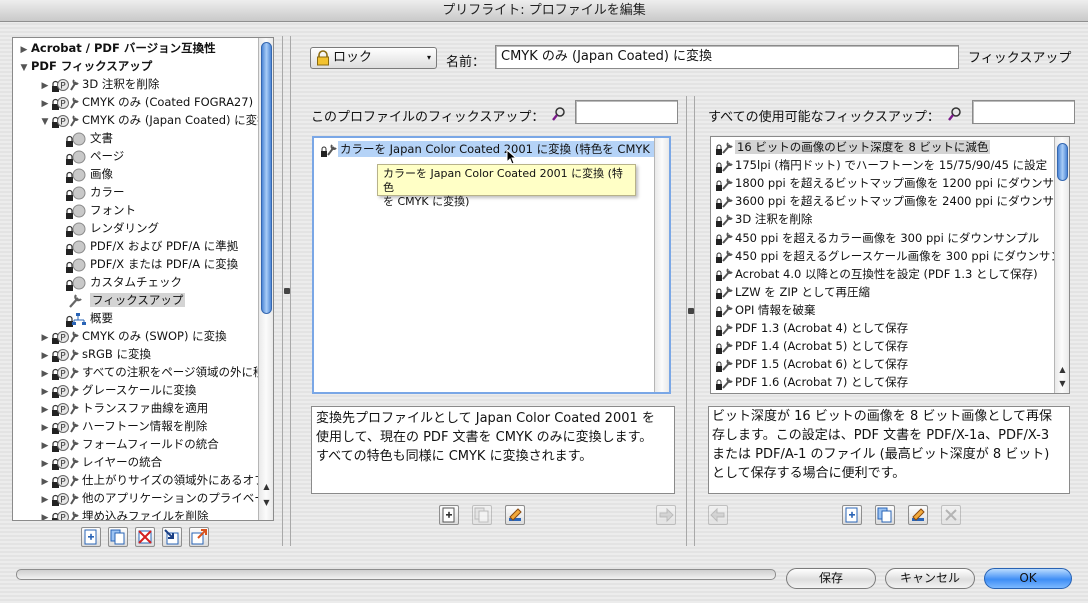 This screenshot has height=603, width=1088. What do you see at coordinates (88, 174) in the screenshot?
I see `tree-item: 画像` at bounding box center [88, 174].